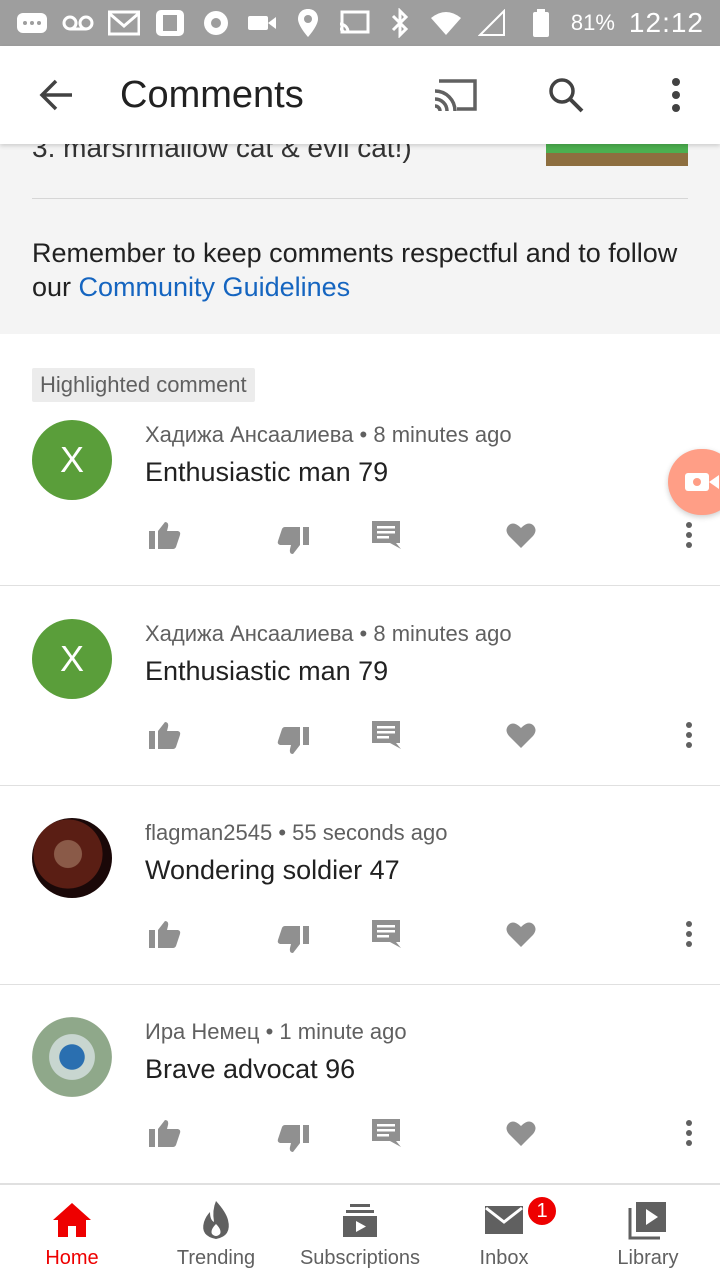  Describe the element at coordinates (666, 22) in the screenshot. I see `clock: 12:12` at that location.